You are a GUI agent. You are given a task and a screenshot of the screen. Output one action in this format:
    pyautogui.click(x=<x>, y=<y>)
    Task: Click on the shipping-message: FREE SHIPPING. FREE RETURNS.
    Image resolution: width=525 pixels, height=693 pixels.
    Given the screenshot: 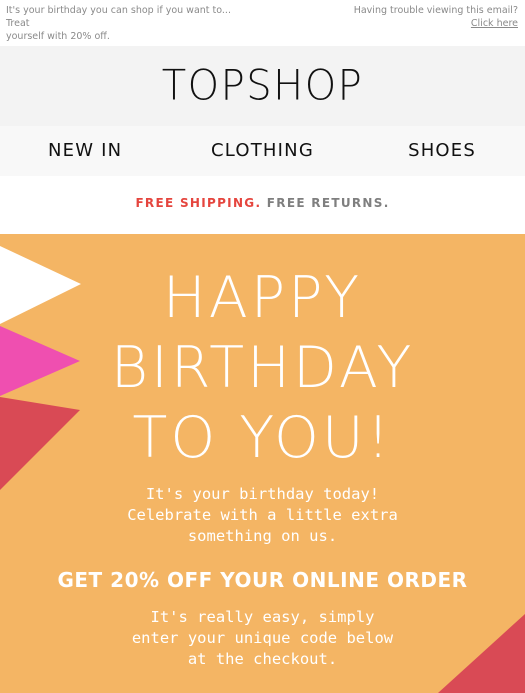 What is the action you would take?
    pyautogui.click(x=262, y=203)
    